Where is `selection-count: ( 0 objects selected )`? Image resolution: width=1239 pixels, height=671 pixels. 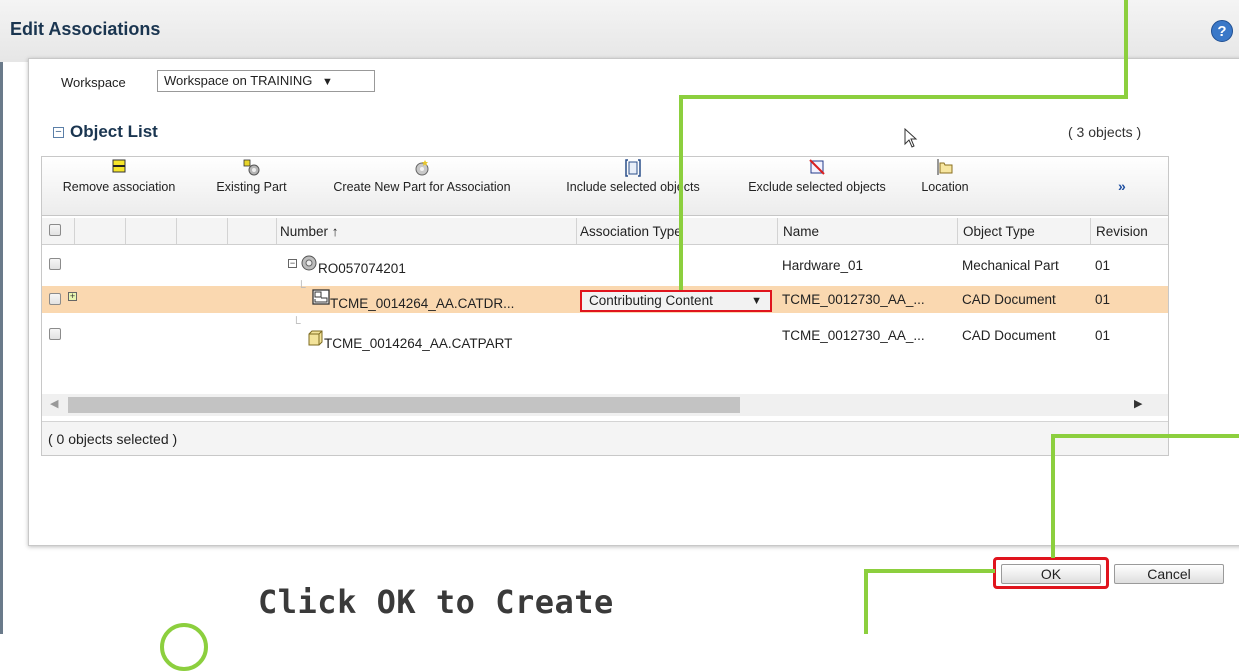 selection-count: ( 0 objects selected ) is located at coordinates (605, 438).